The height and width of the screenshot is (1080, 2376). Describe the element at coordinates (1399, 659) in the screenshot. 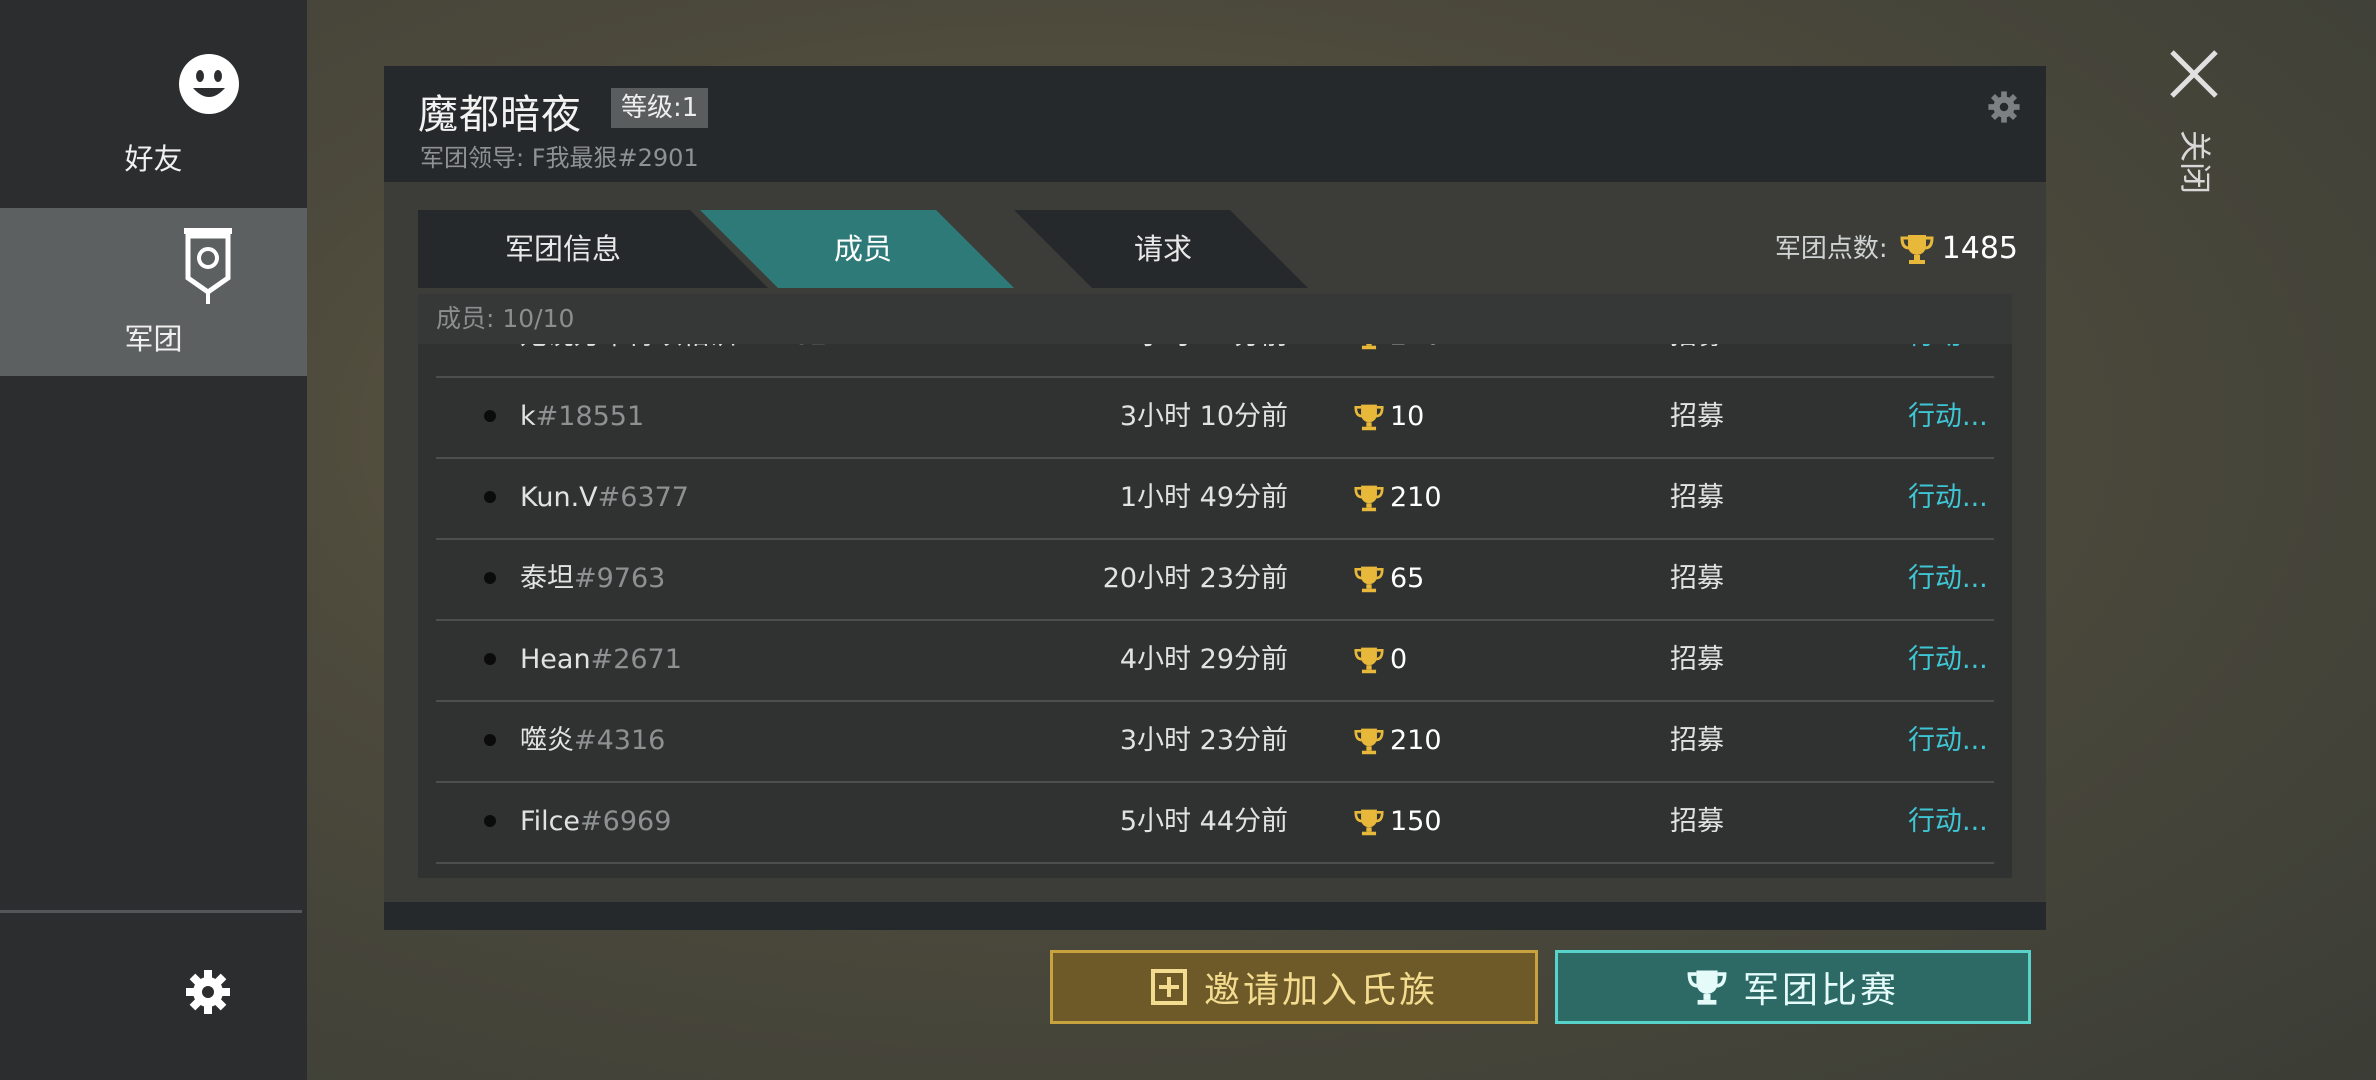

I see `member-score-value: 0` at that location.